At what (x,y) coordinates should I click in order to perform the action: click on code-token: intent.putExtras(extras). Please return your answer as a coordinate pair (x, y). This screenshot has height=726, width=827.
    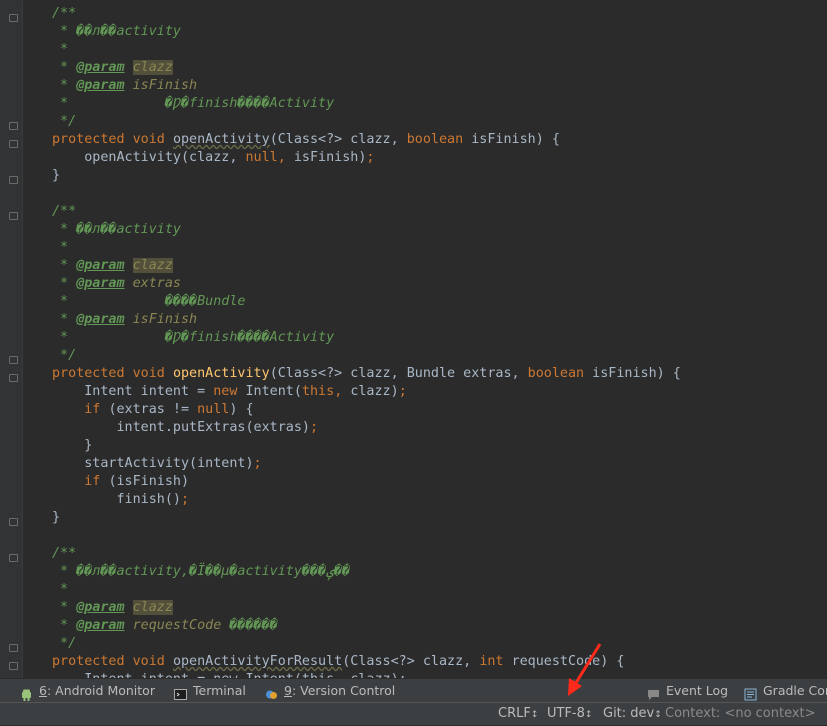
    Looking at the image, I should click on (181, 427).